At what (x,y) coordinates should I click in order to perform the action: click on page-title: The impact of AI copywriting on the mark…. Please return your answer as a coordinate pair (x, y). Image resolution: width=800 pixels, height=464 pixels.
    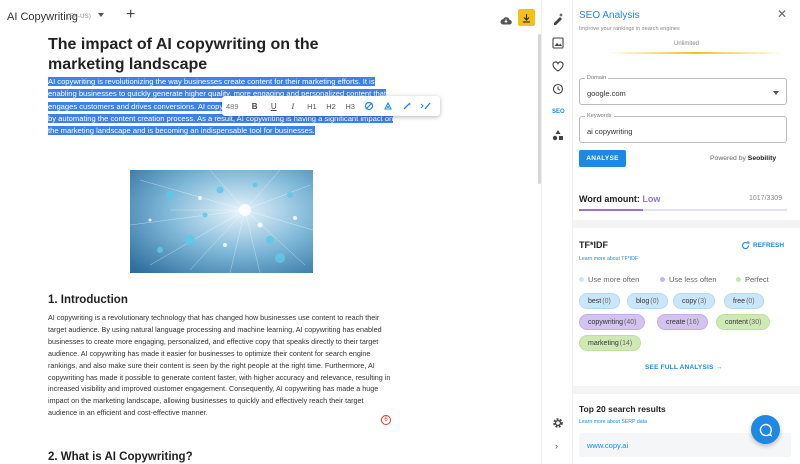
    Looking at the image, I should click on (213, 55).